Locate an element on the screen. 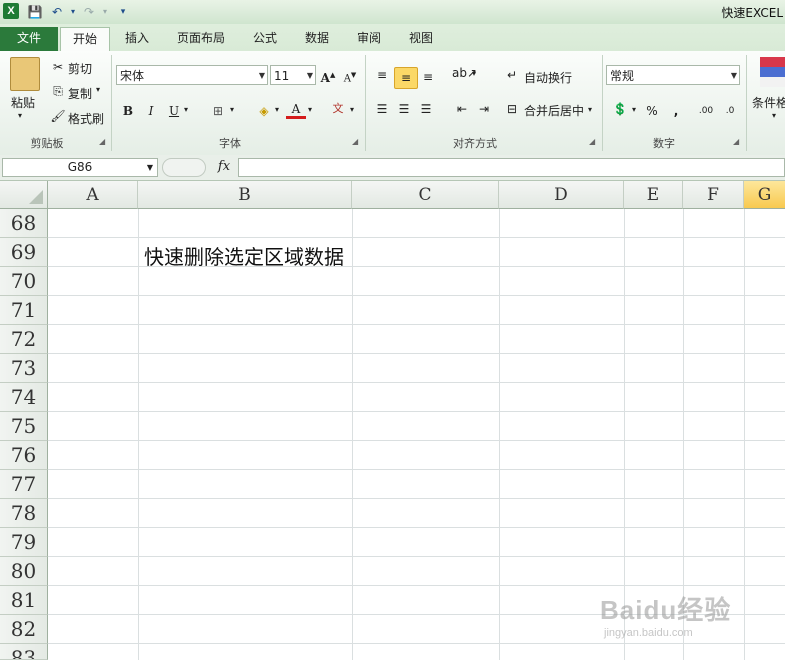 This screenshot has width=785, height=660. grow-font-icon: A▲ is located at coordinates (328, 75).